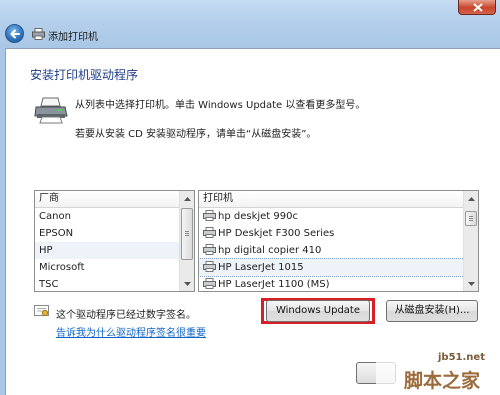 The width and height of the screenshot is (500, 395). I want to click on back-button, so click(14, 33).